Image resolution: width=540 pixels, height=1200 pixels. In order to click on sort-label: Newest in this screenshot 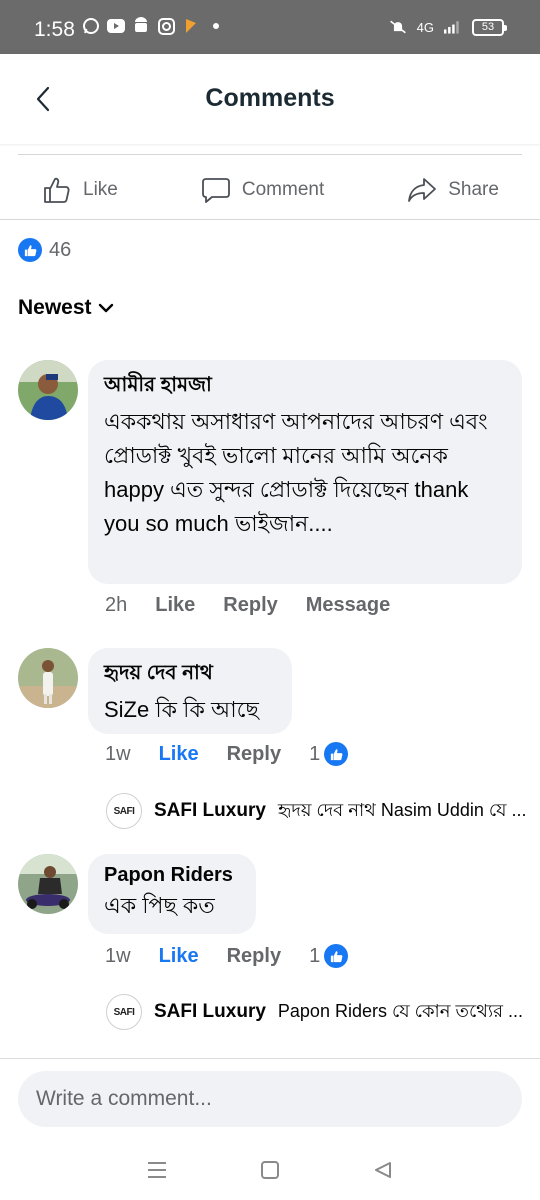, I will do `click(55, 307)`.